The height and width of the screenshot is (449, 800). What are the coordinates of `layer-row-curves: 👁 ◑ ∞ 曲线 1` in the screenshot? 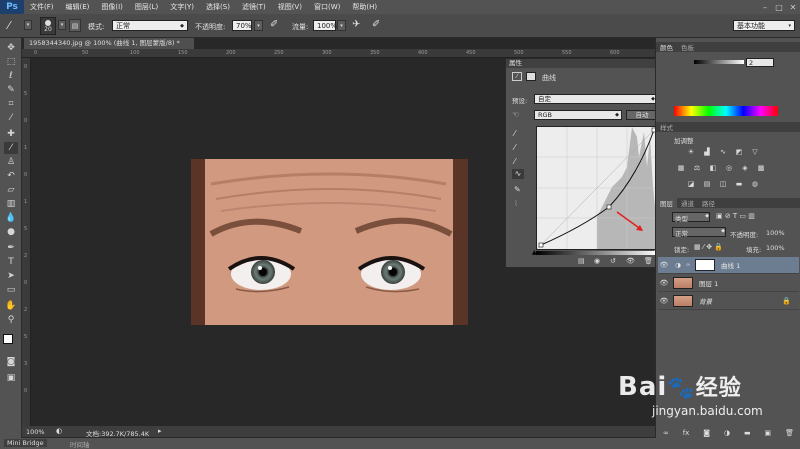 It's located at (728, 265).